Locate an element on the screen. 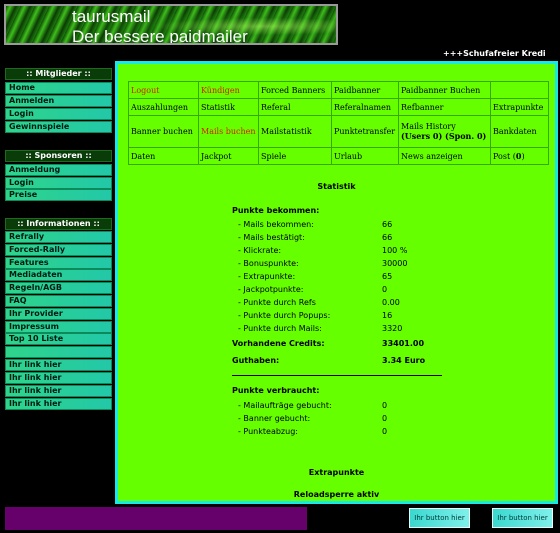 This screenshot has height=533, width=560. stat-label: - Bonuspunkte: is located at coordinates (268, 263).